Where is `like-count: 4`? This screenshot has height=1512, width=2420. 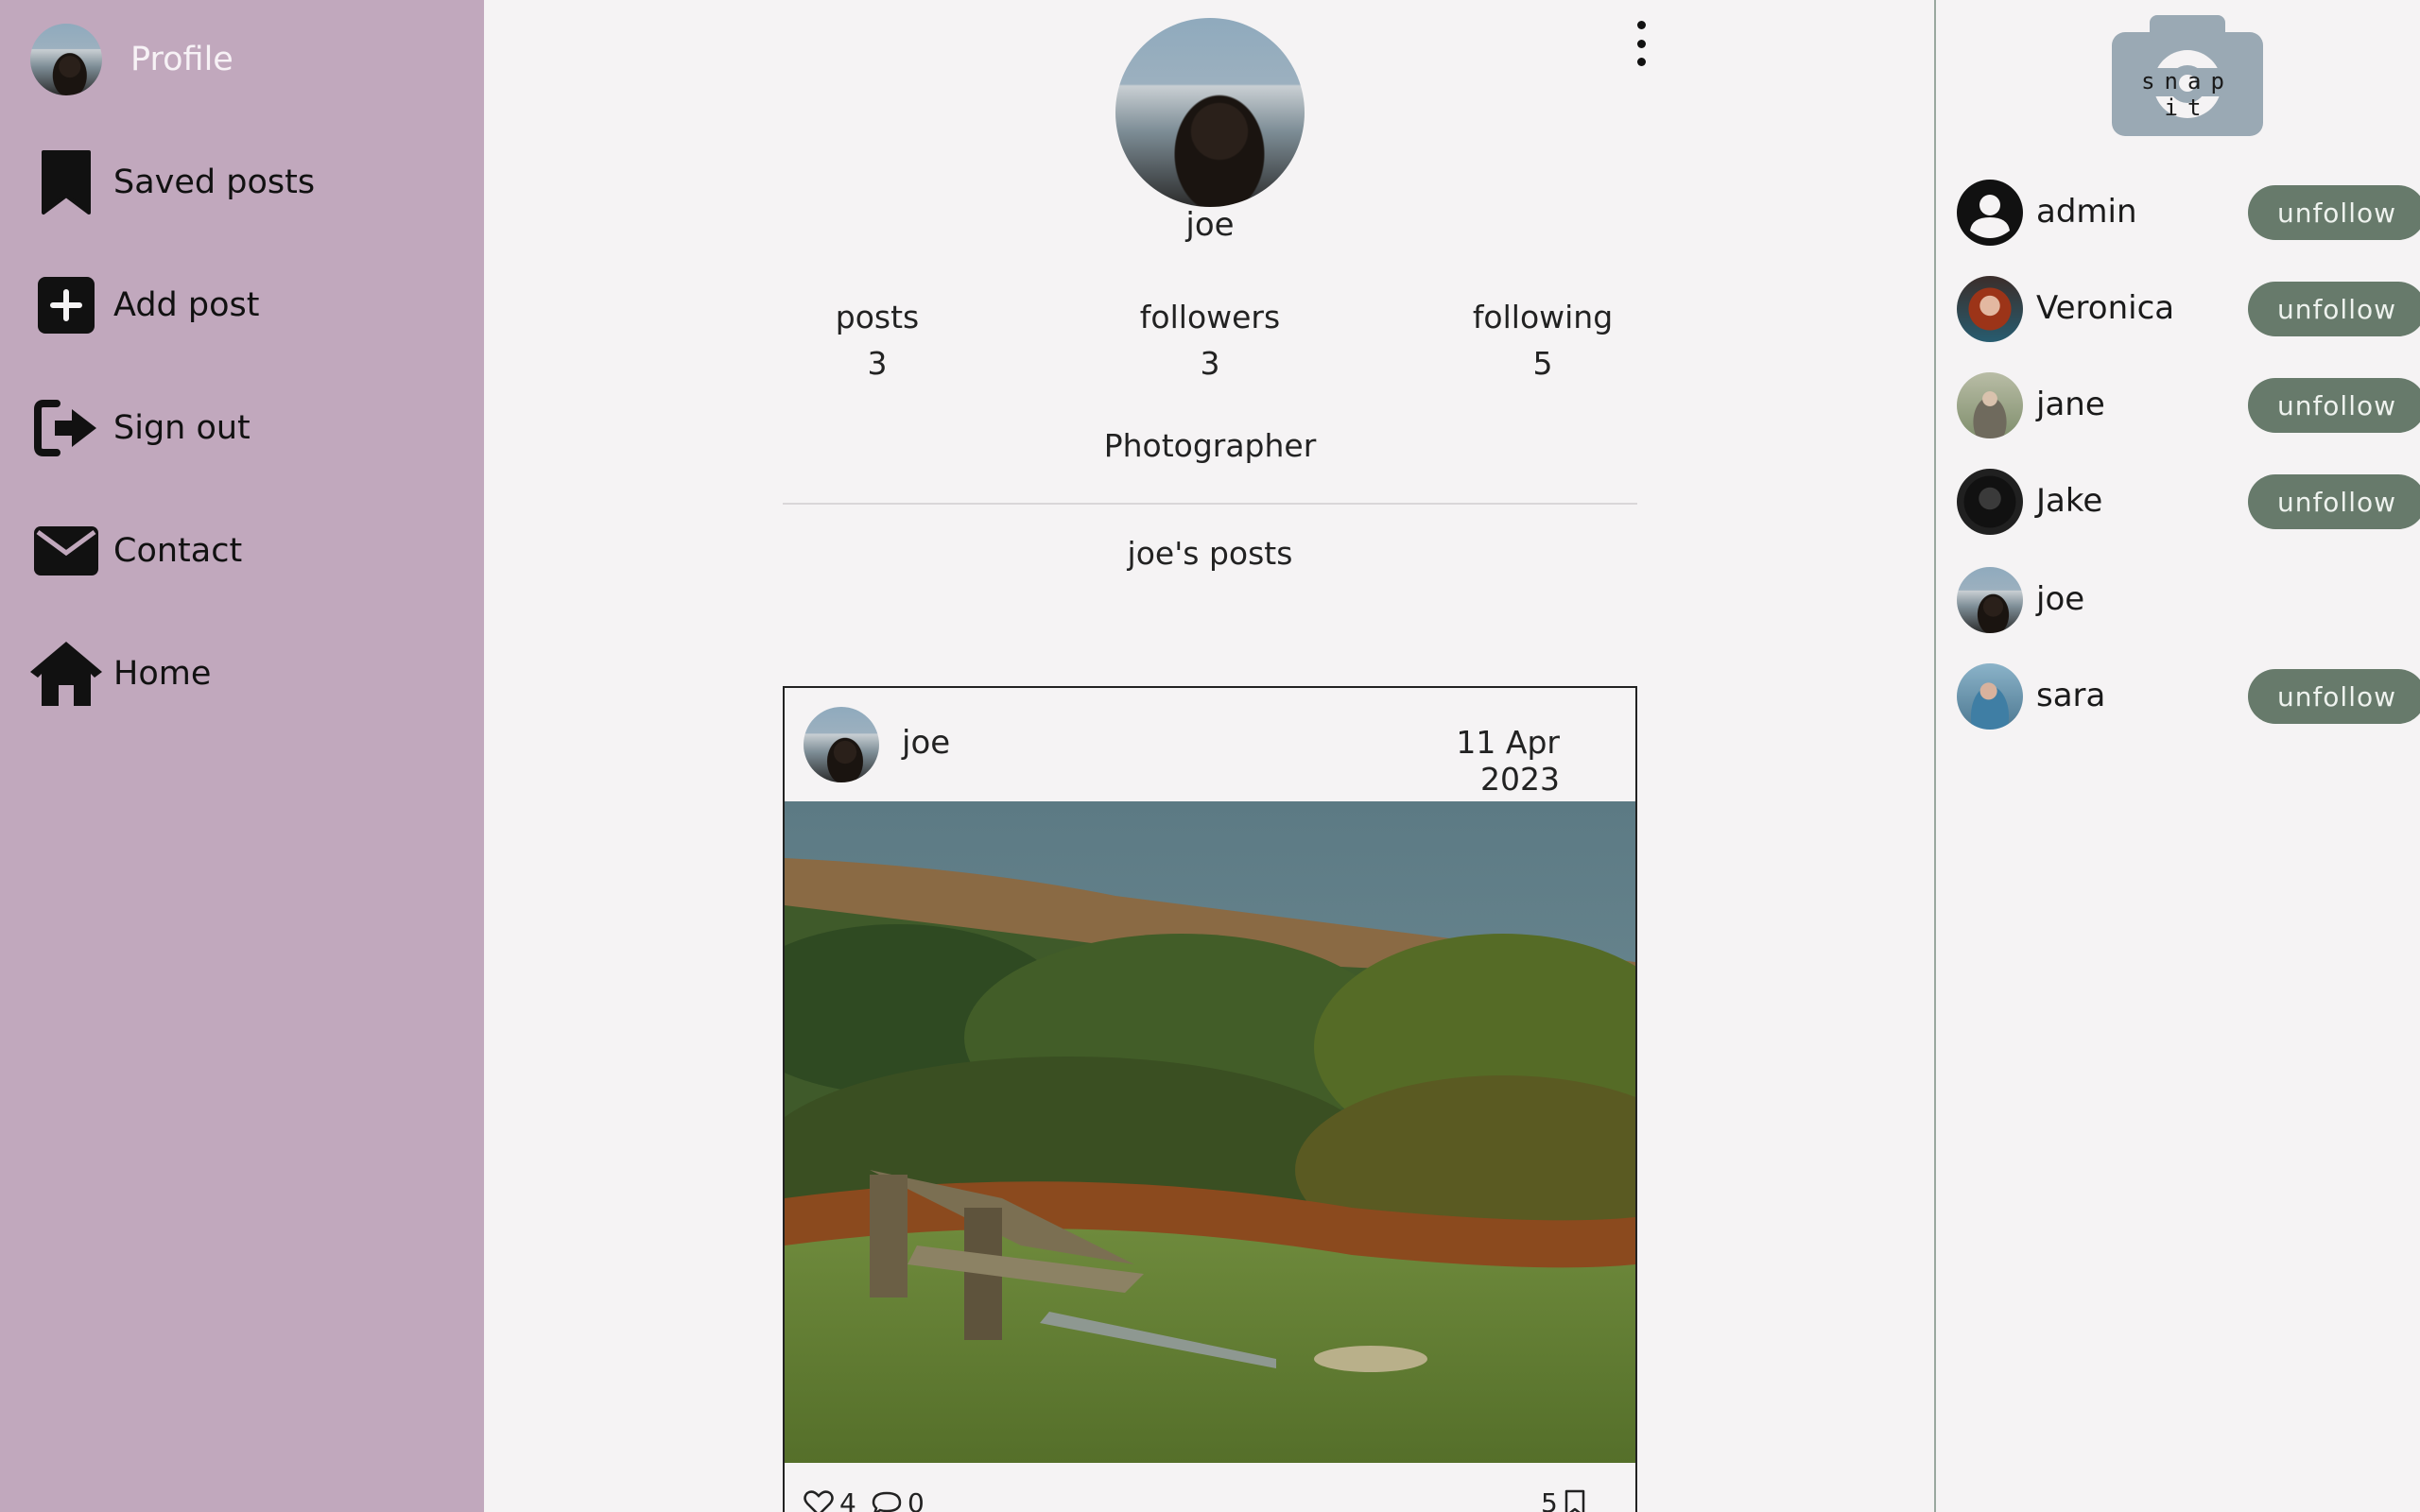 like-count: 4 is located at coordinates (847, 1499).